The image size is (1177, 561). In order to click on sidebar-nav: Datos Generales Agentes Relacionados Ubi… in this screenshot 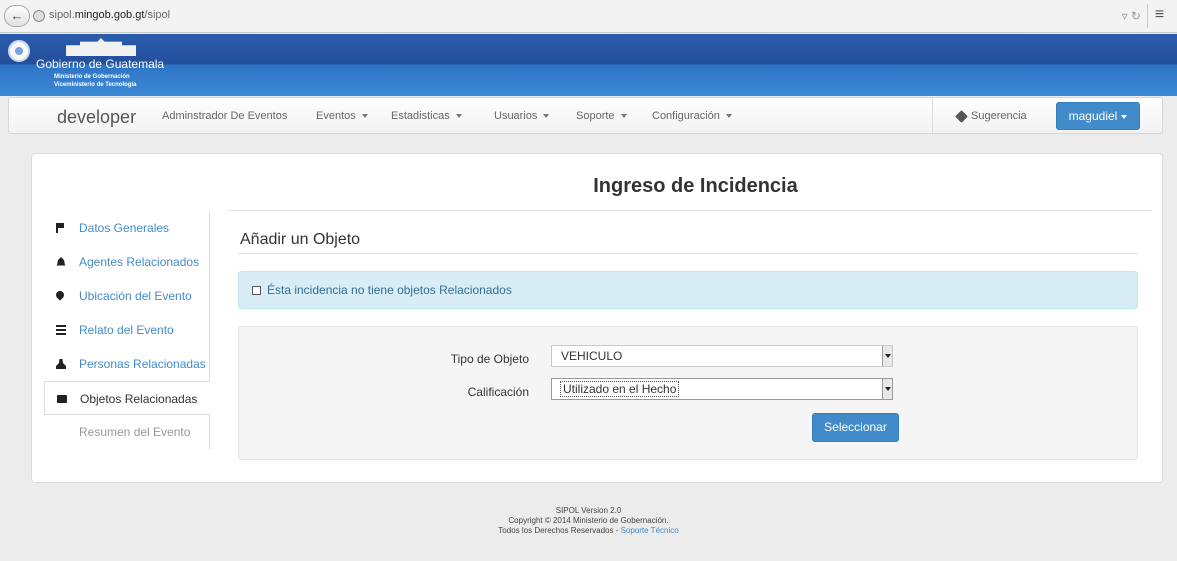, I will do `click(127, 330)`.